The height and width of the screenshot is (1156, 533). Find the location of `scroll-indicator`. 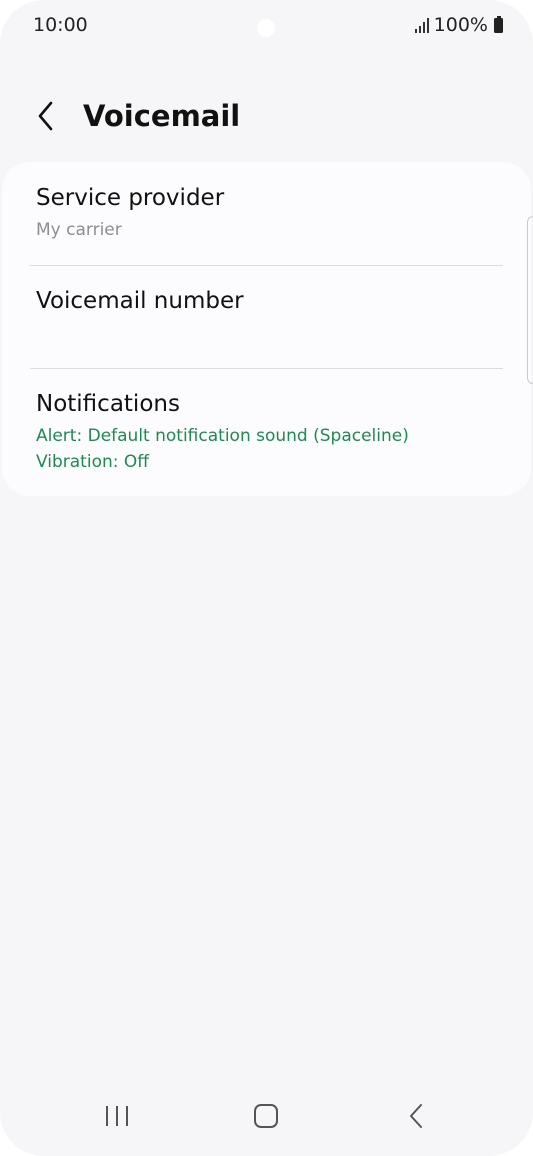

scroll-indicator is located at coordinates (530, 300).